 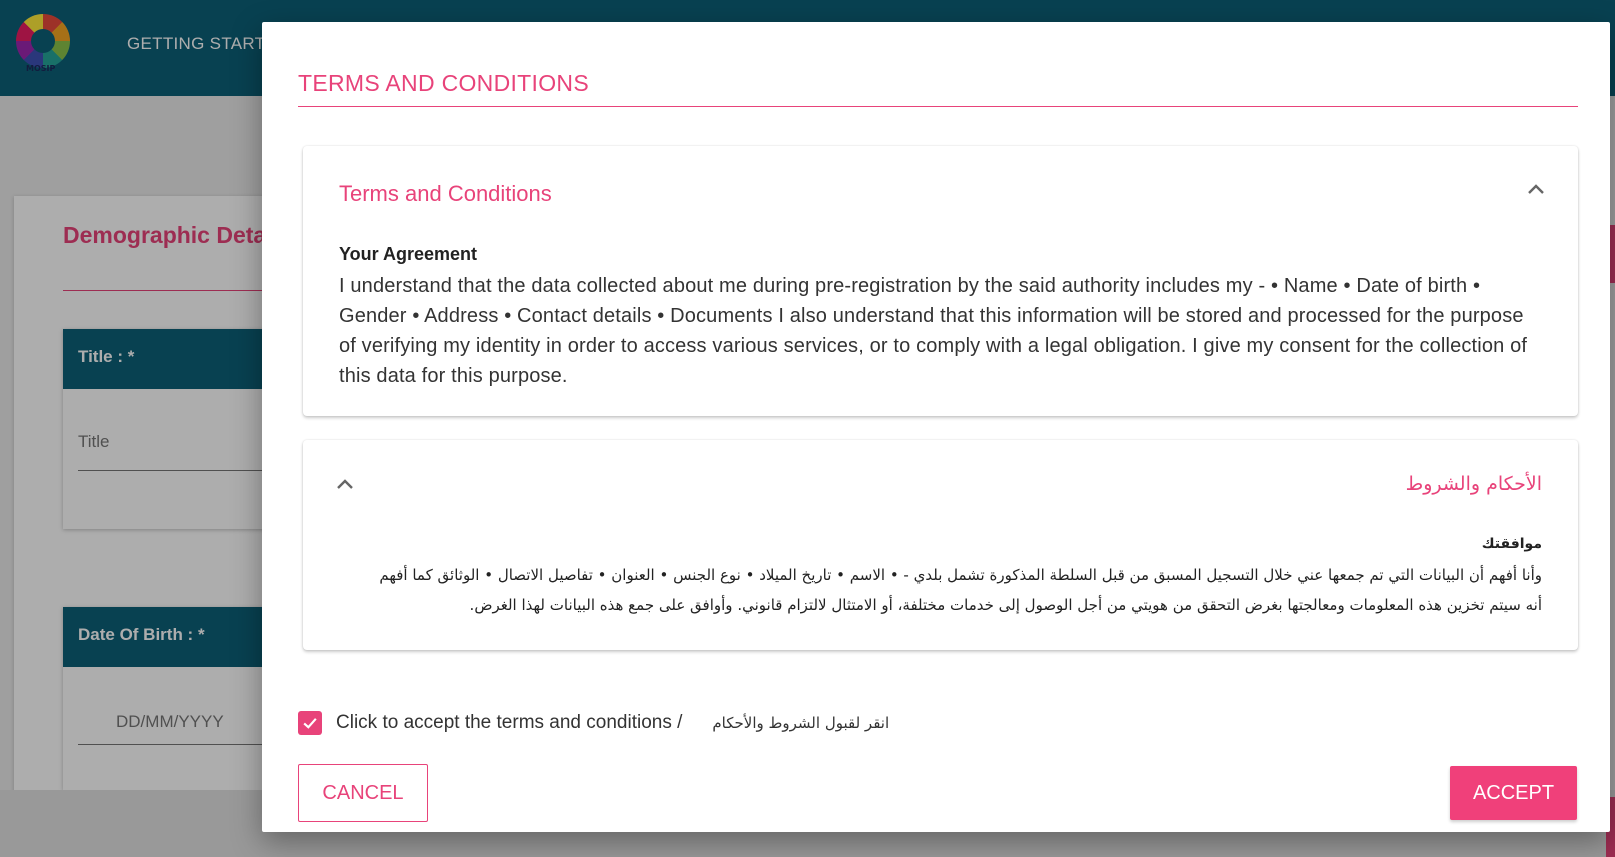 What do you see at coordinates (1474, 484) in the screenshot?
I see `panel-title-arabic: الأحكام والشروط` at bounding box center [1474, 484].